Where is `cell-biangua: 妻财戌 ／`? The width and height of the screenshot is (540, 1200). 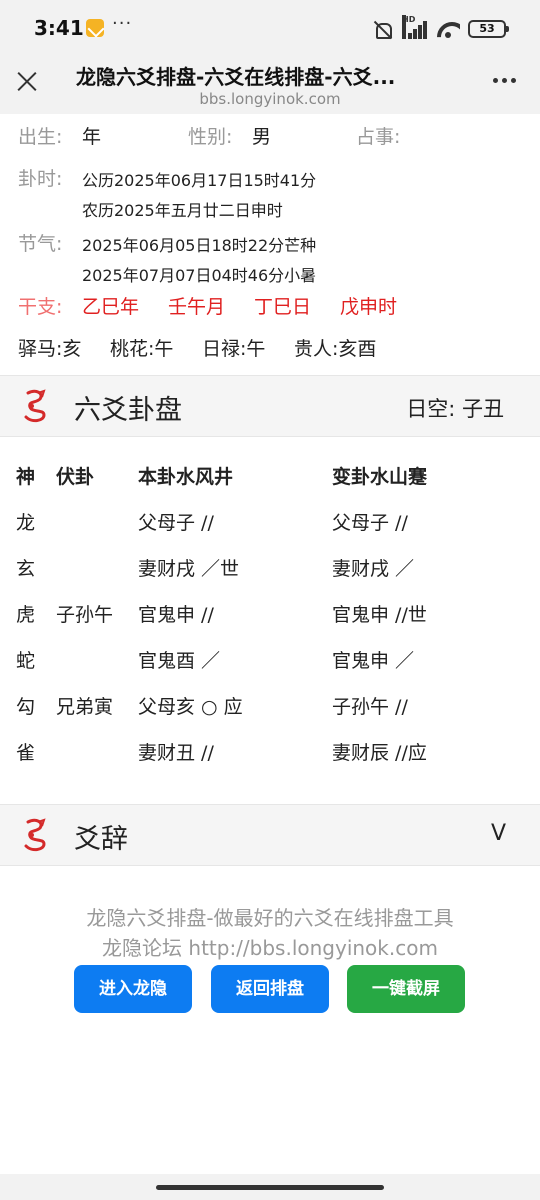 cell-biangua: 妻财戌 ／ is located at coordinates (373, 569).